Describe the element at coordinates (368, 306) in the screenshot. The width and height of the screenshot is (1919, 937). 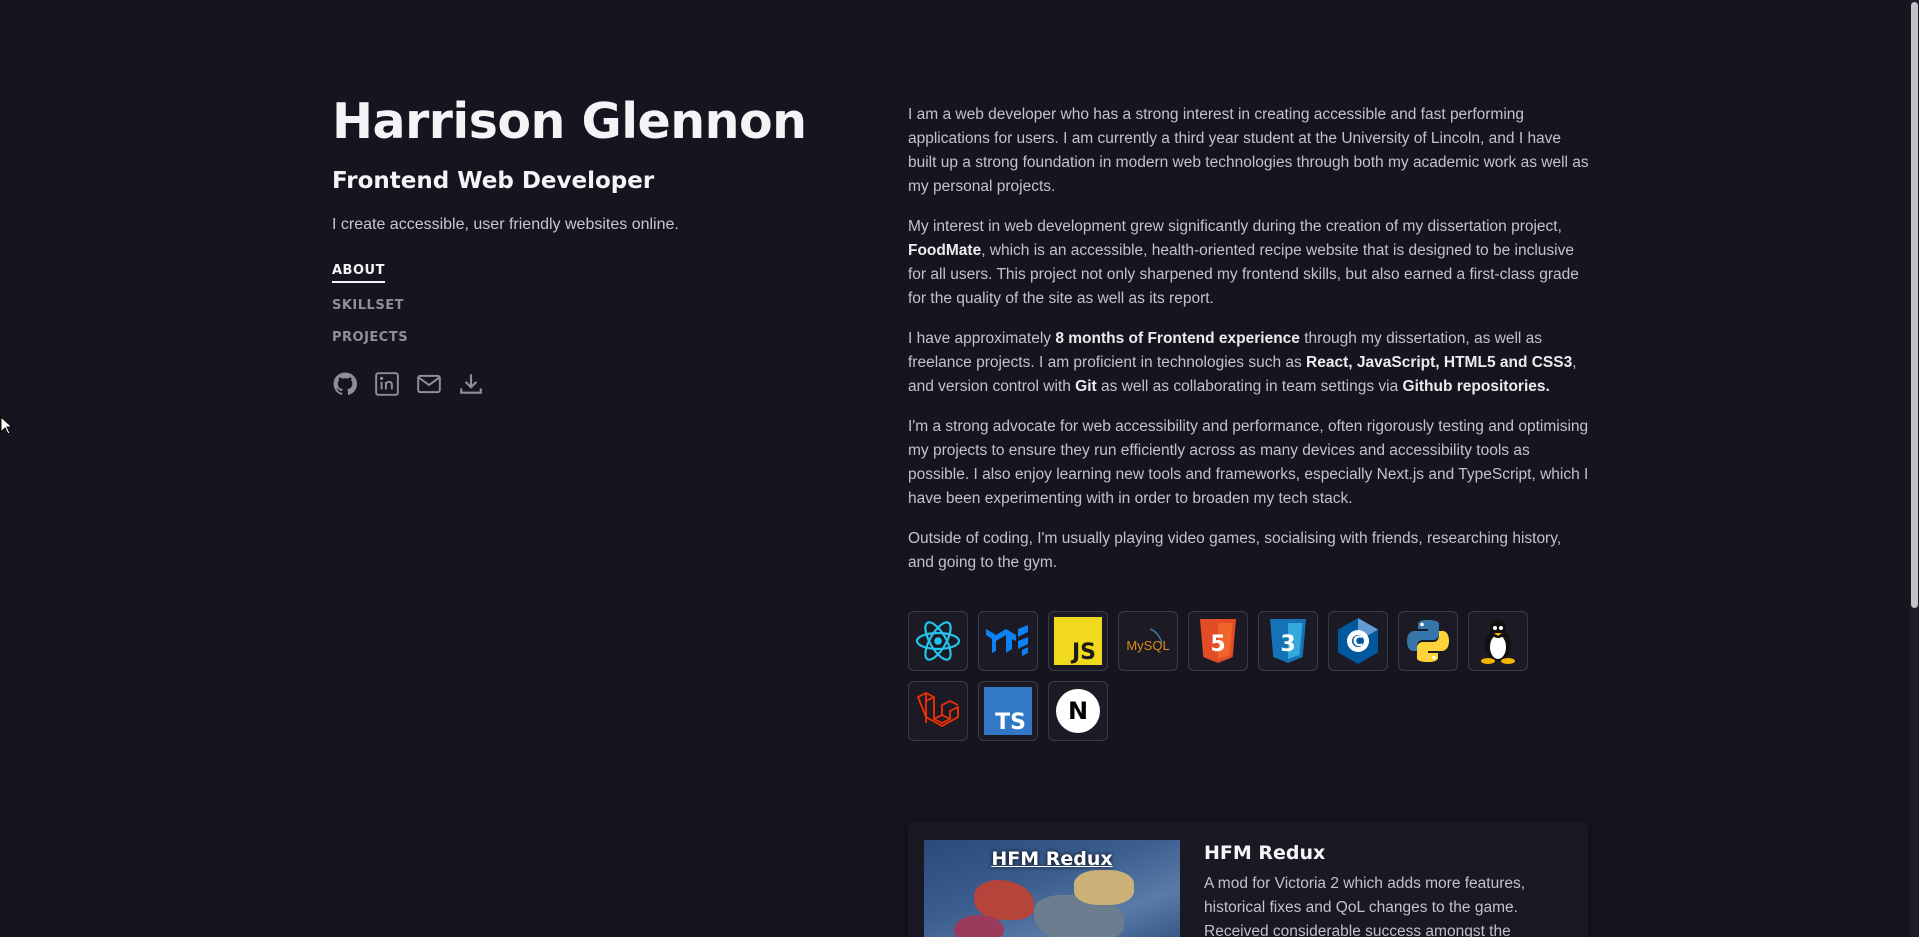
I see `nav-item-skillset: SKILLSET` at that location.